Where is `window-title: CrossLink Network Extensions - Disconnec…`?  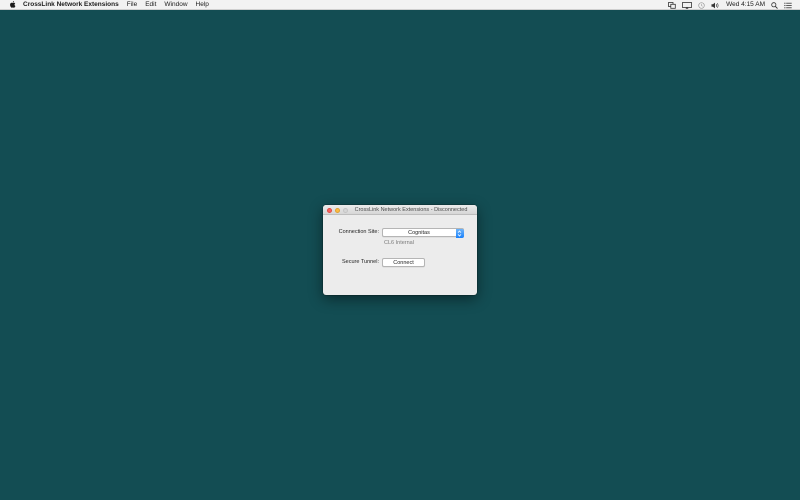 window-title: CrossLink Network Extensions - Disconnec… is located at coordinates (411, 210).